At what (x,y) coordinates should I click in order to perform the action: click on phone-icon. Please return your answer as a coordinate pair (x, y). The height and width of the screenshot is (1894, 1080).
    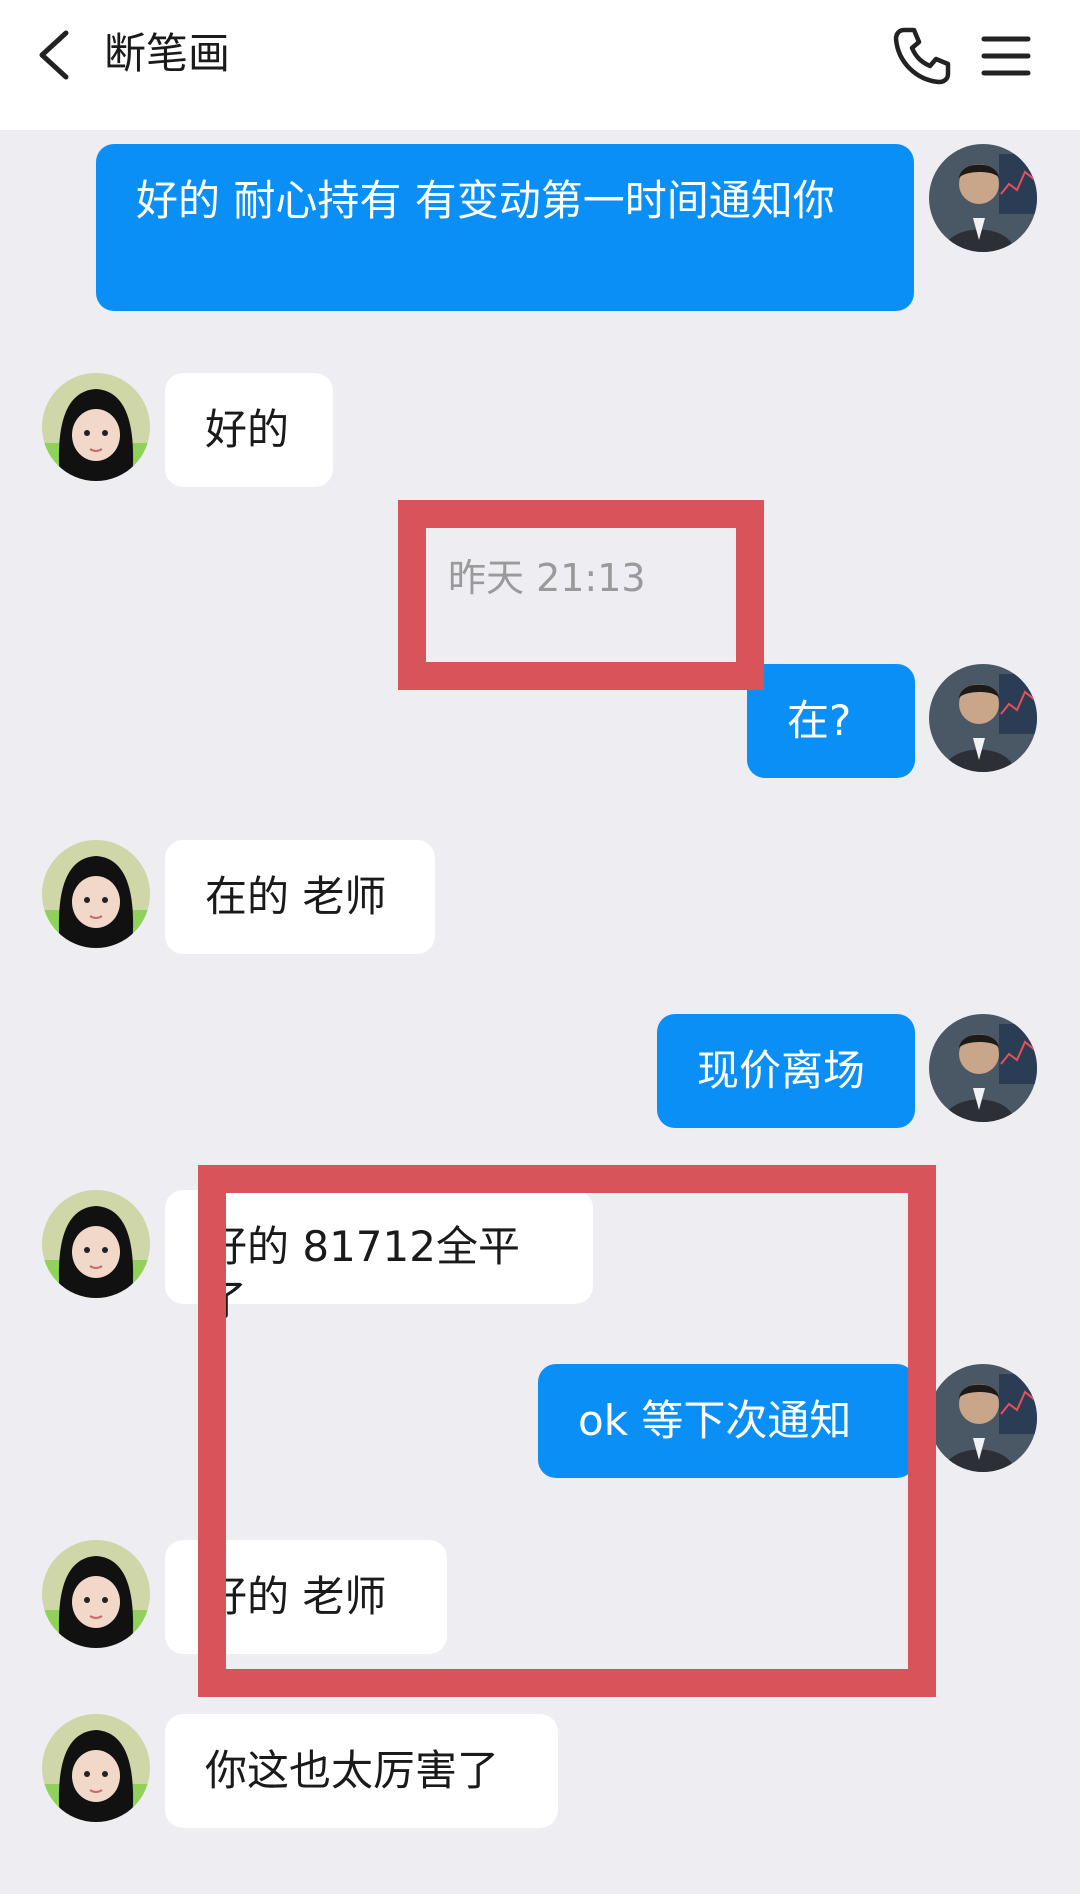
    Looking at the image, I should click on (922, 56).